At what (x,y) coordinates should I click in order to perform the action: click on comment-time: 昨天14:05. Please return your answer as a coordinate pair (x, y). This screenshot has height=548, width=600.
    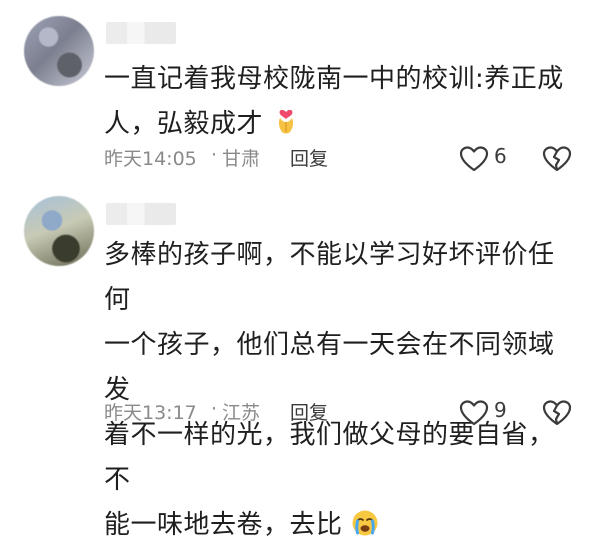
    Looking at the image, I should click on (150, 159).